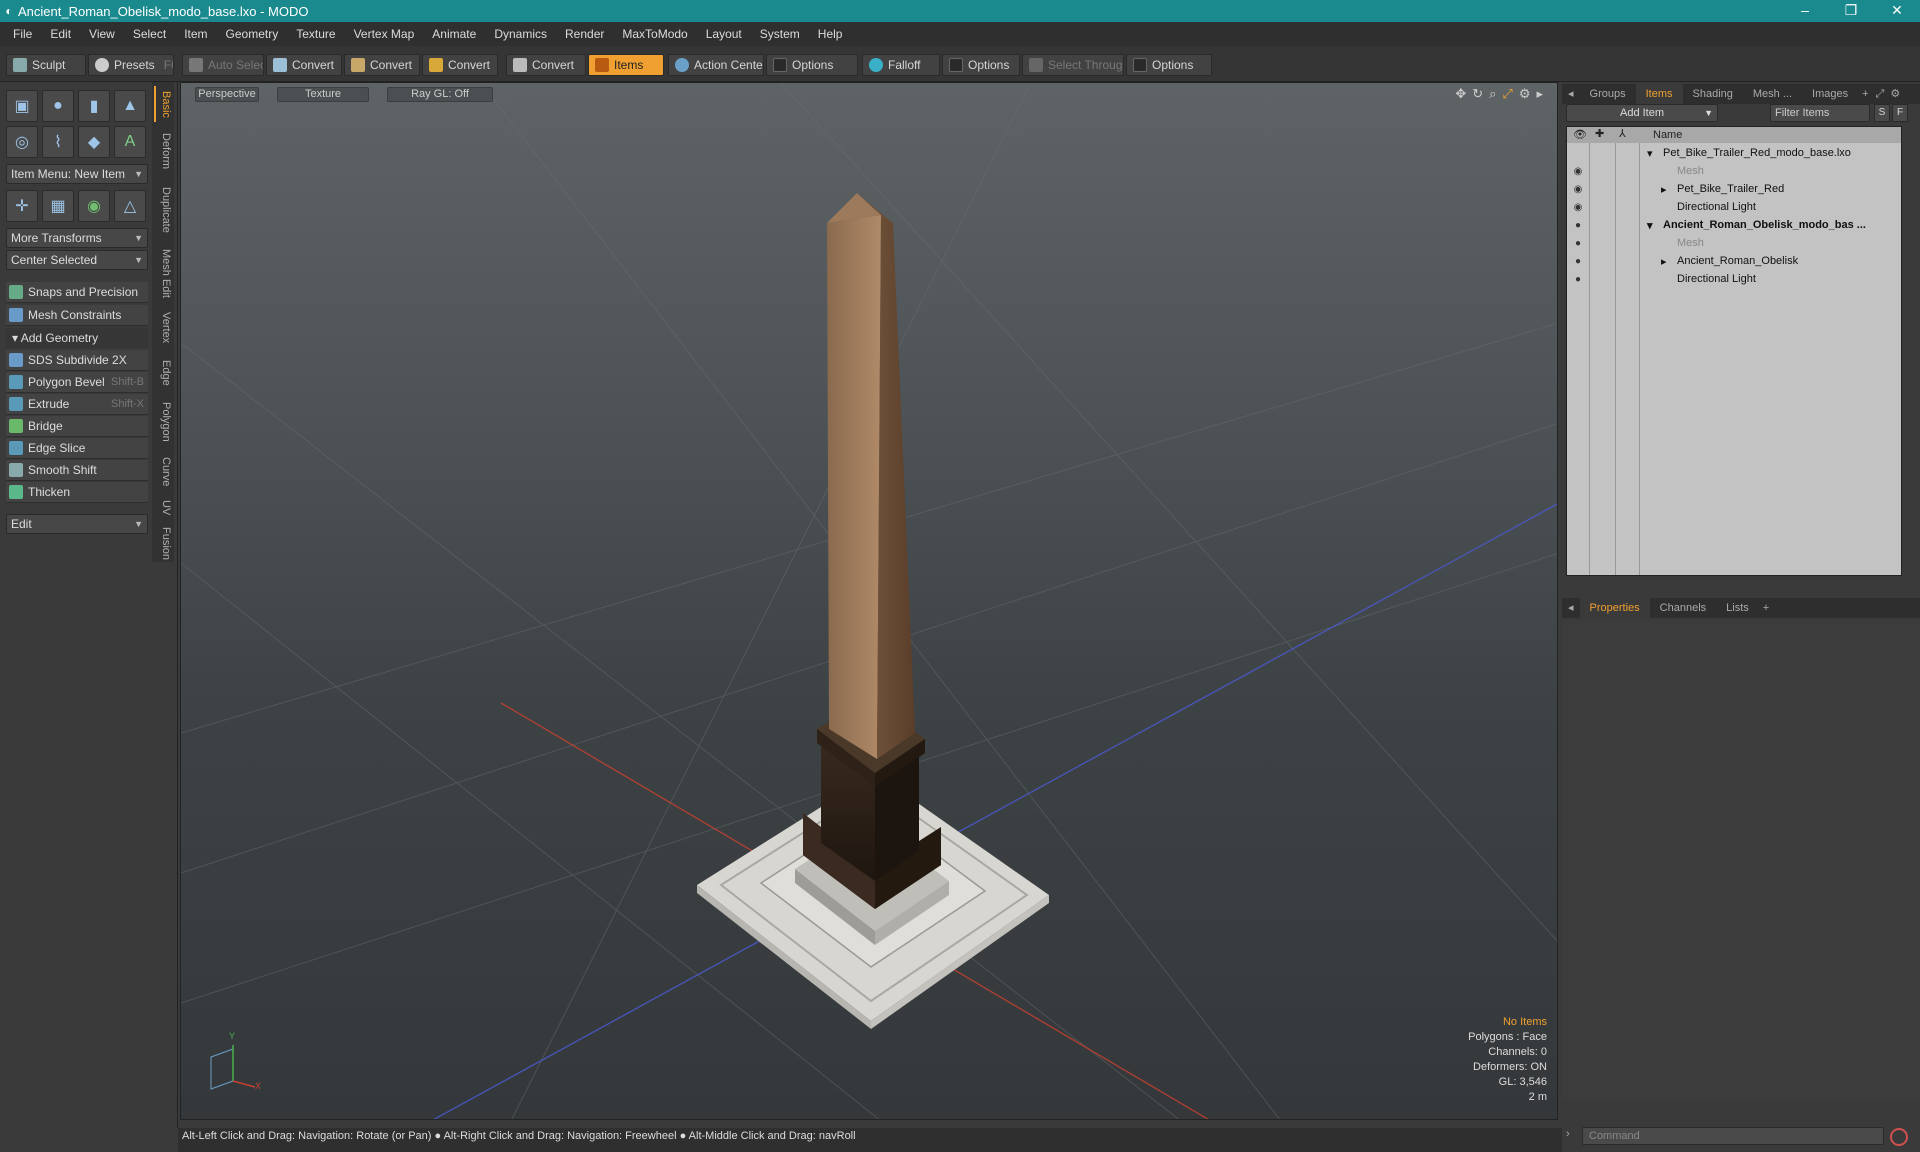  Describe the element at coordinates (304, 65) in the screenshot. I see `convert-button-1: Convert` at that location.